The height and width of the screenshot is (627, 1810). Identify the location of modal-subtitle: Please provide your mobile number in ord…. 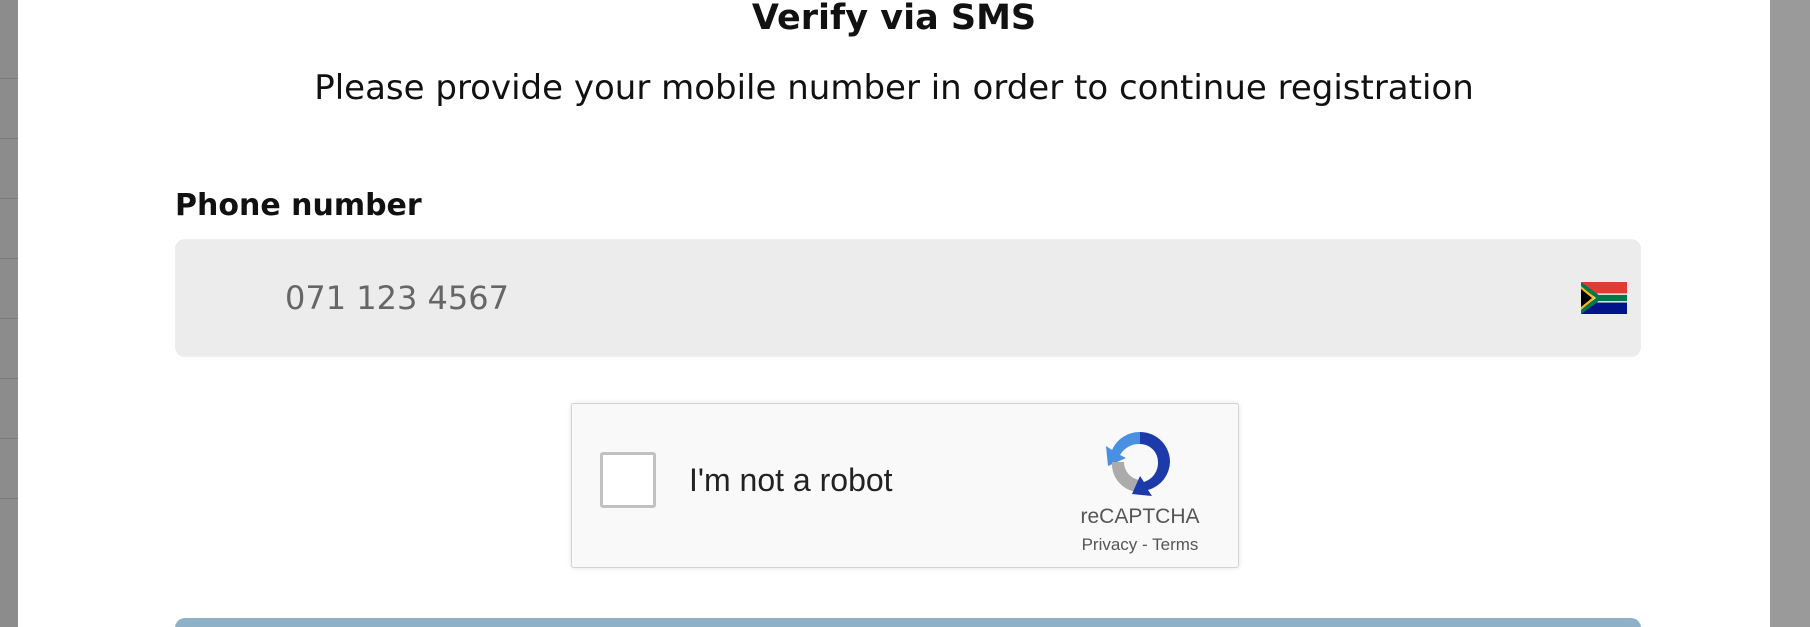
(894, 88).